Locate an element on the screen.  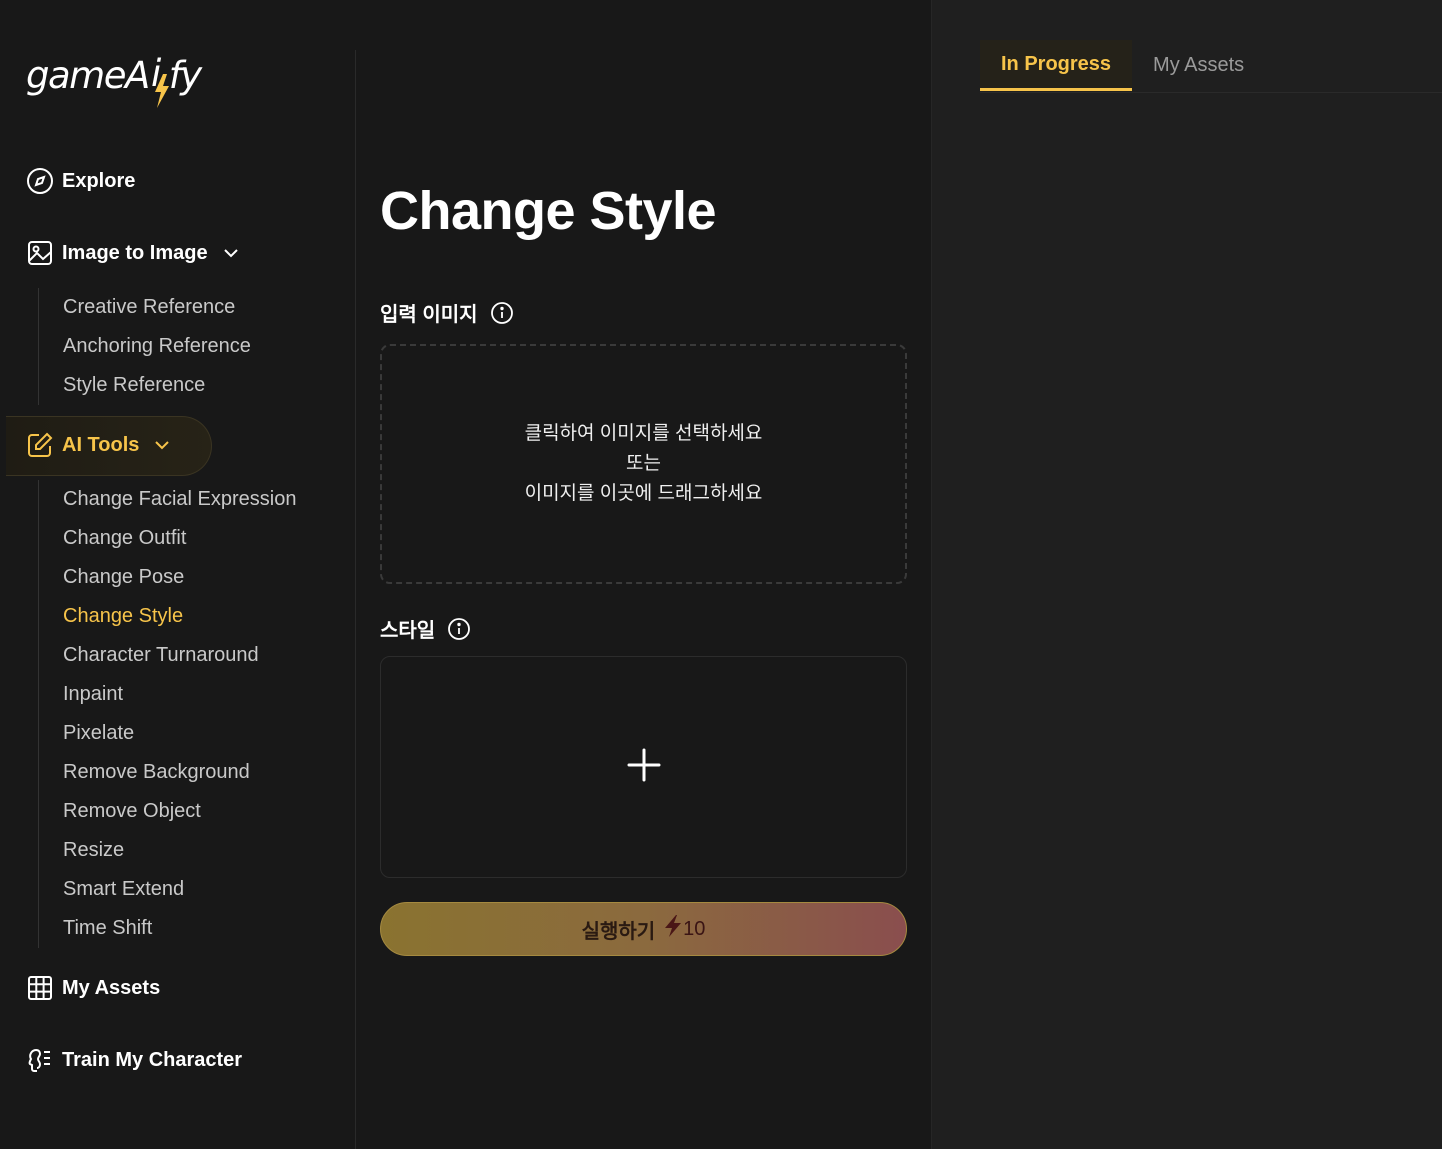
add-style-button is located at coordinates (643, 767).